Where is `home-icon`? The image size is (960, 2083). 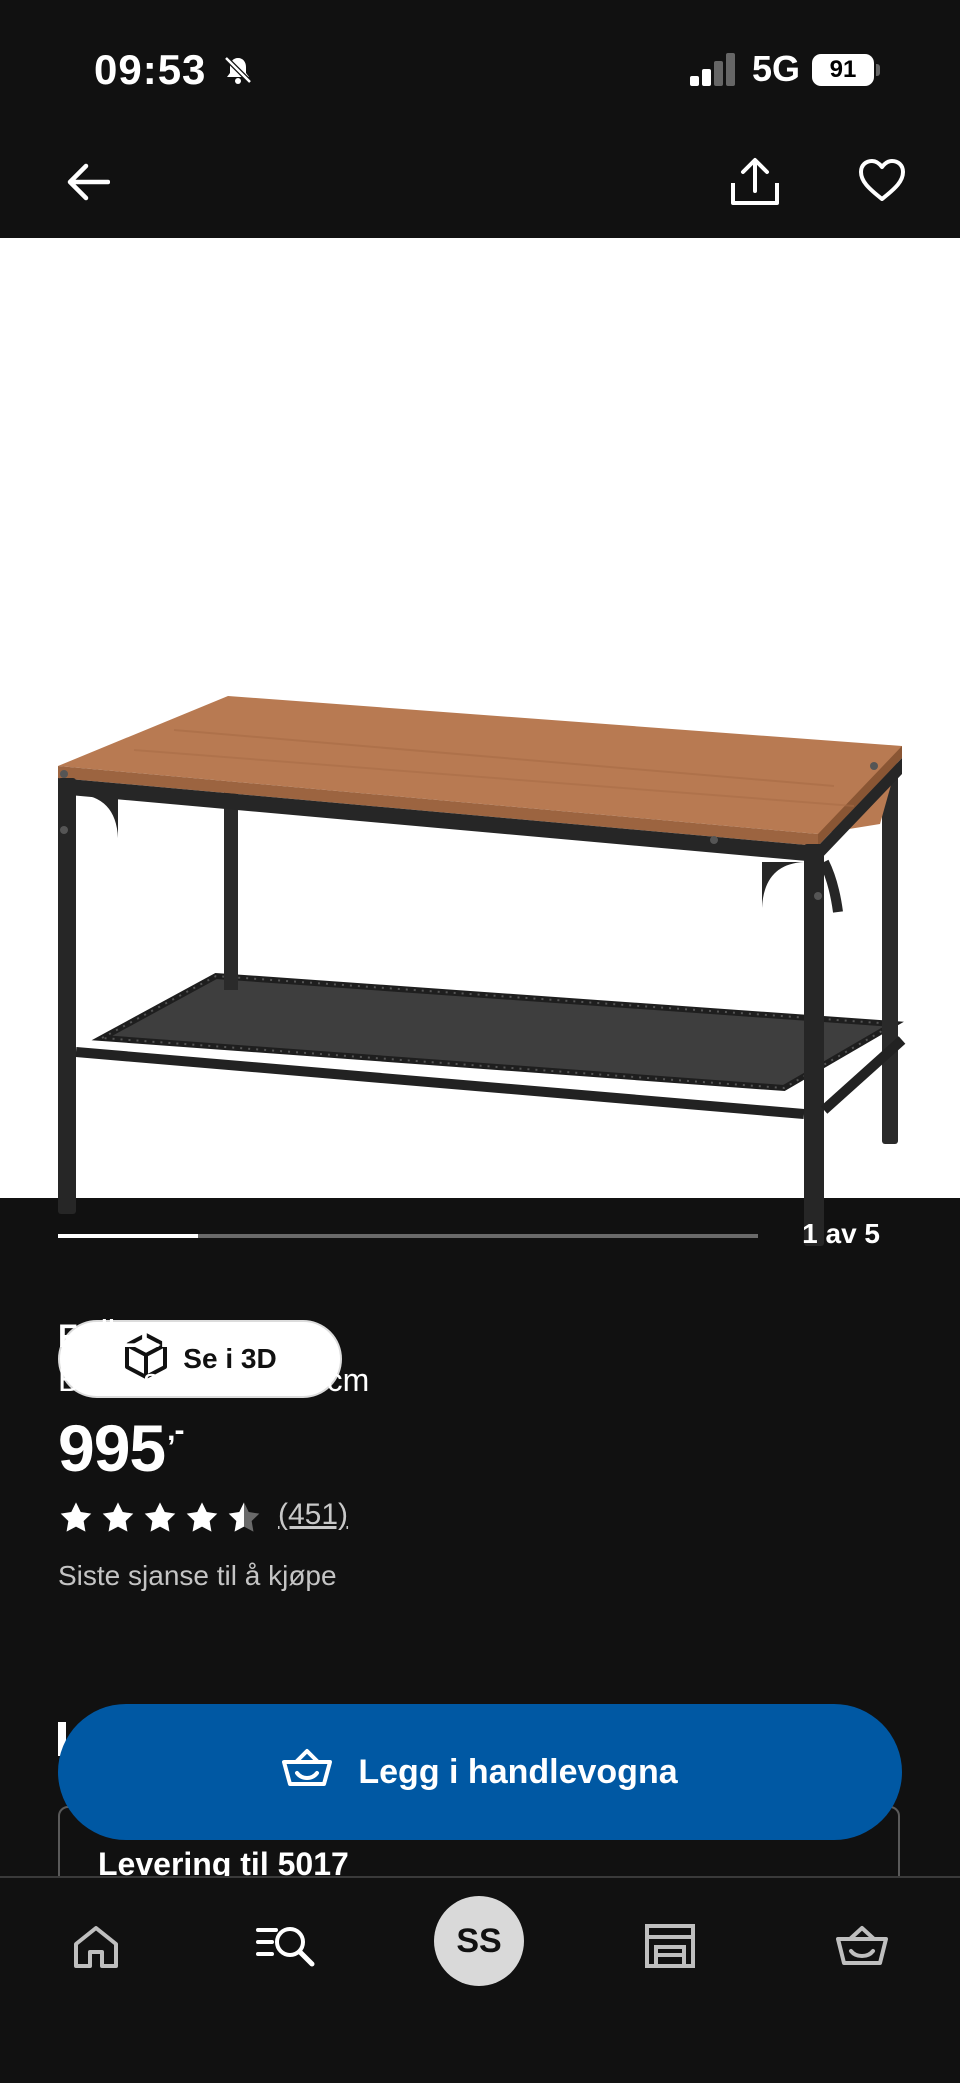
home-icon is located at coordinates (96, 1948).